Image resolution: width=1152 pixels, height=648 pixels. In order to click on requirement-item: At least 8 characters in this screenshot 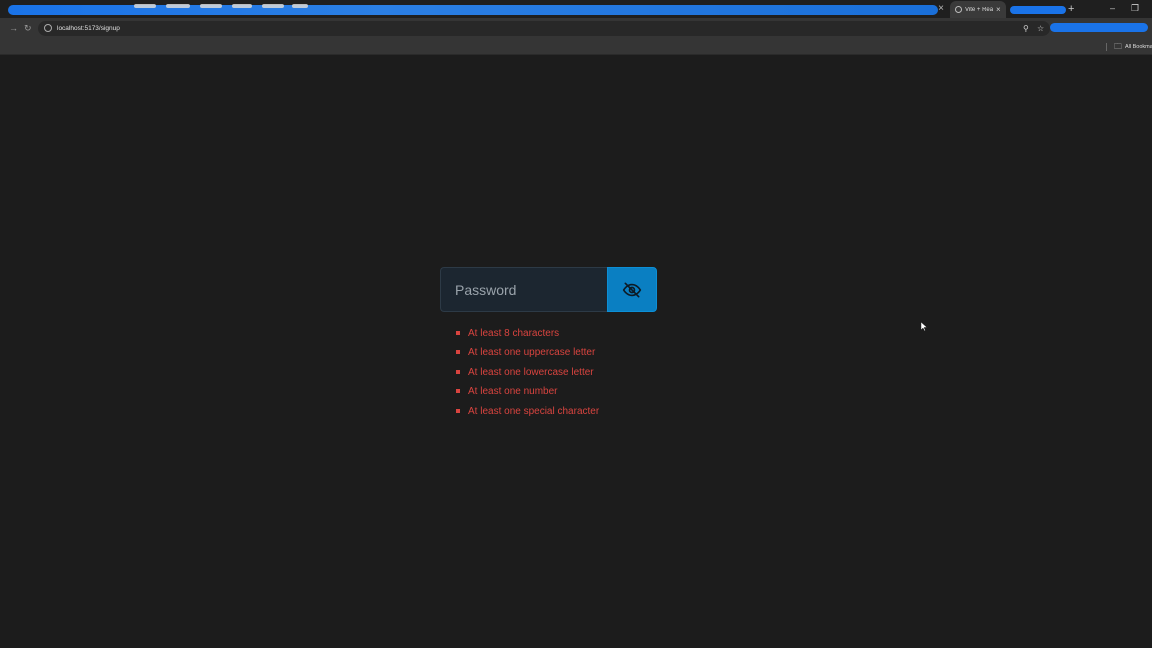, I will do `click(527, 336)`.